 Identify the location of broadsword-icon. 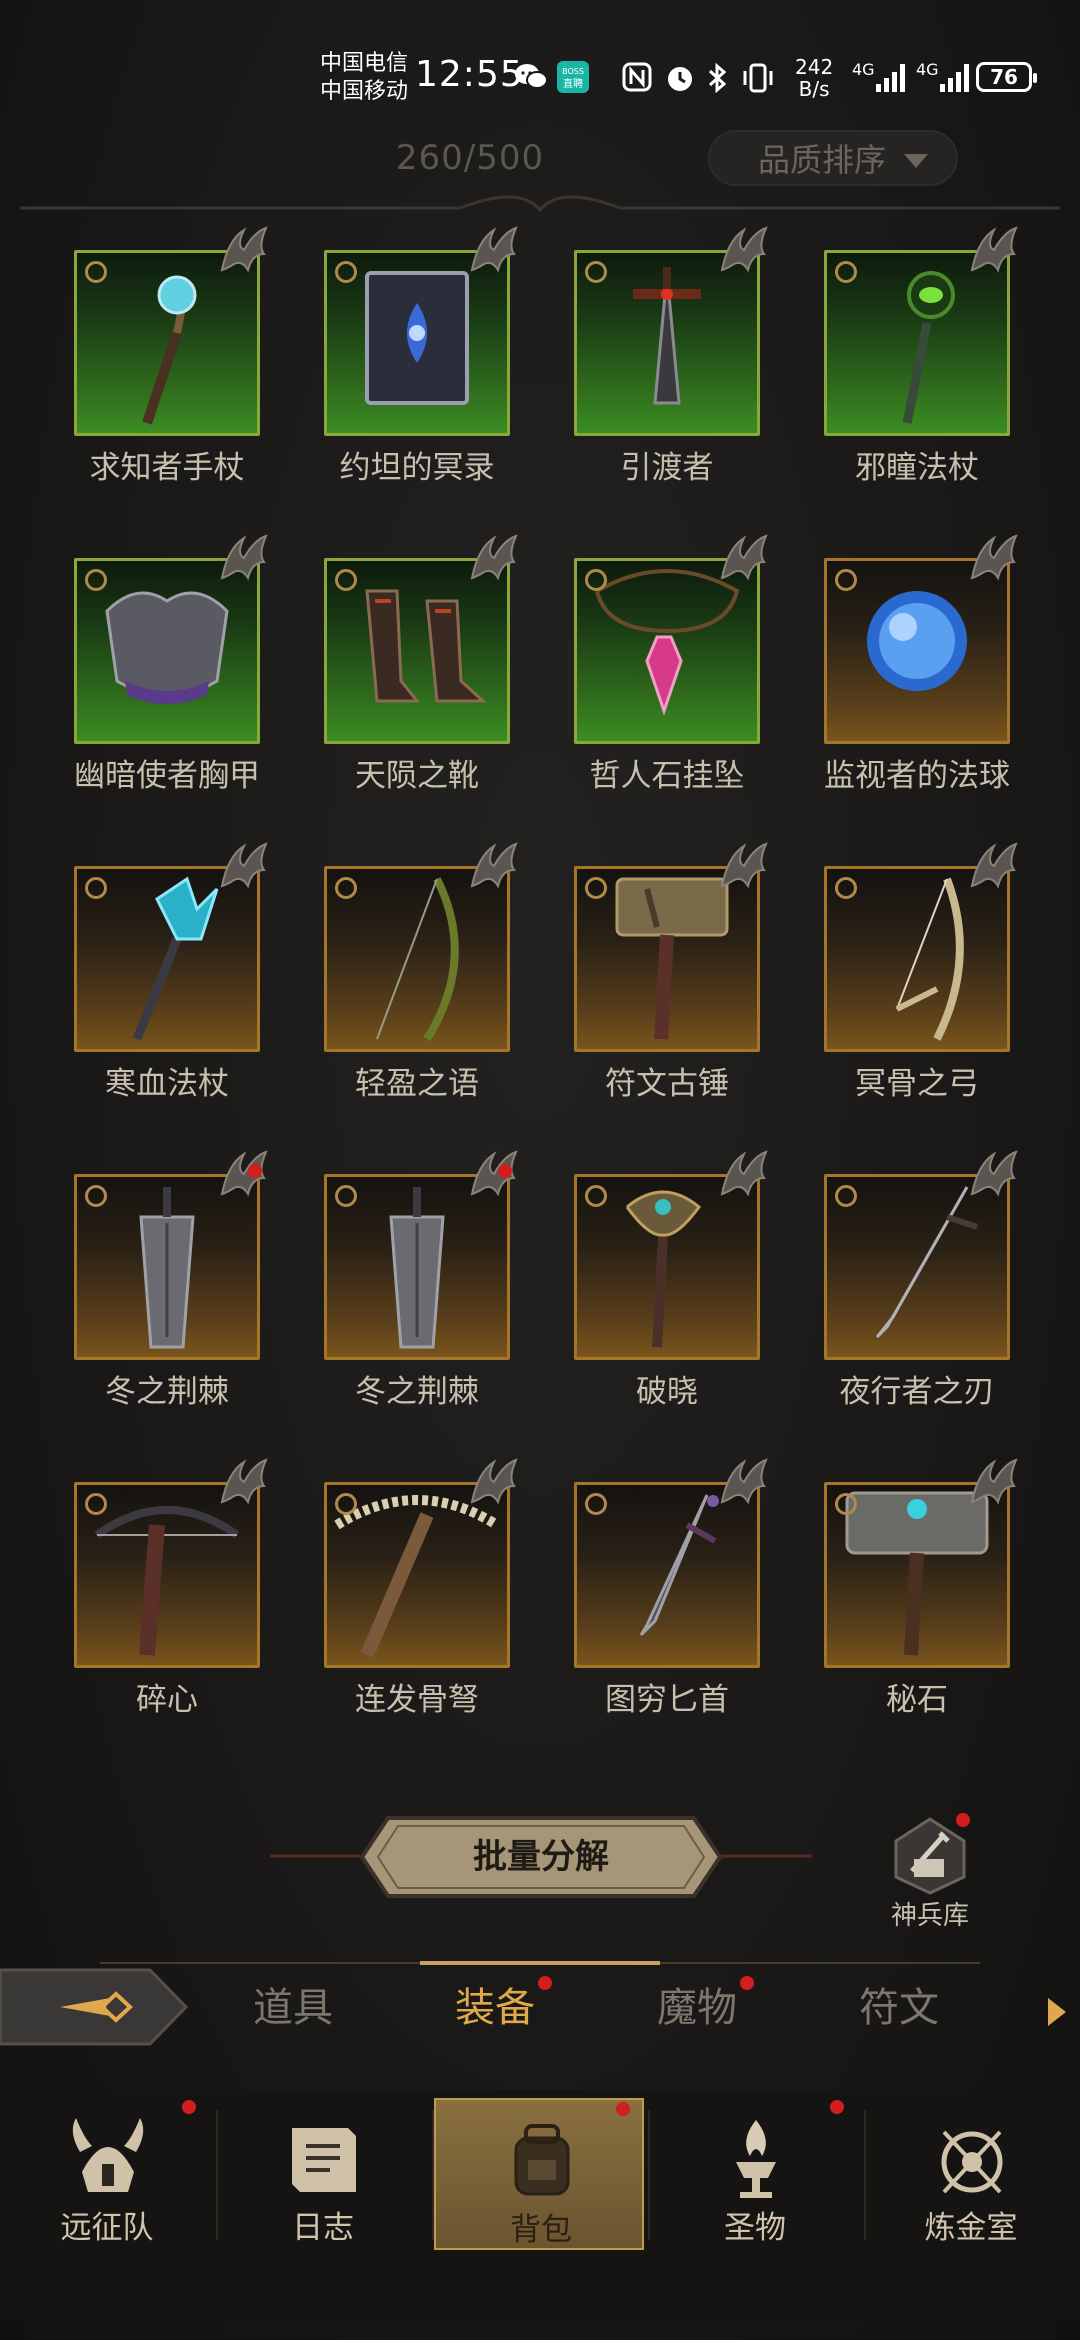
(417, 1268).